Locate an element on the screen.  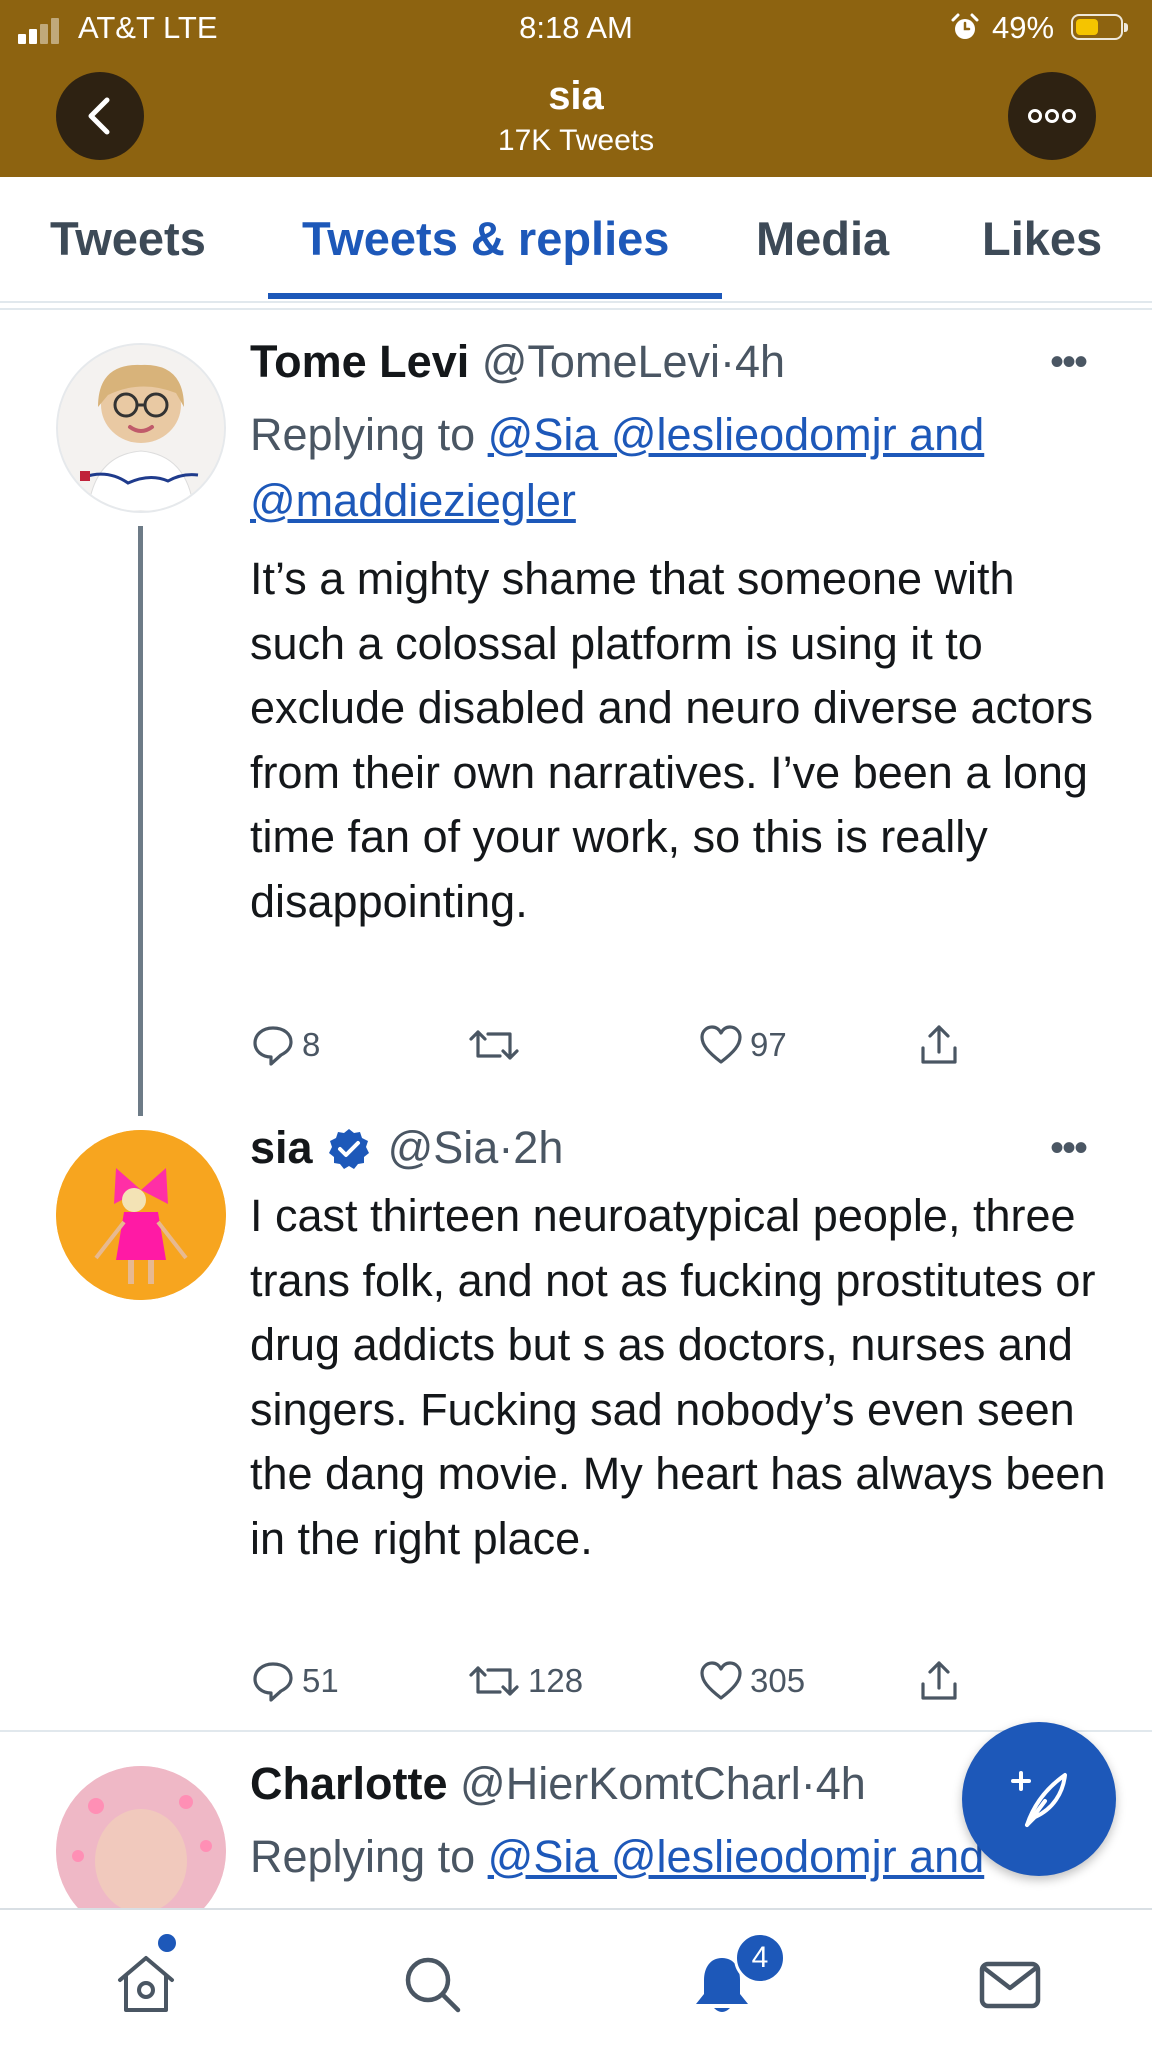
retweet-count: 128 is located at coordinates (556, 1680).